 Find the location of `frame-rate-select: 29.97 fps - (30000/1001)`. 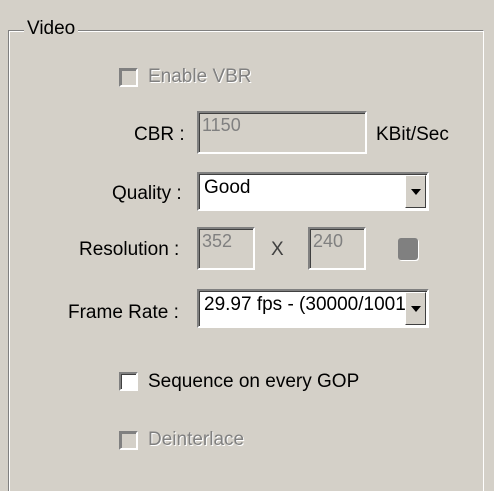

frame-rate-select: 29.97 fps - (30000/1001) is located at coordinates (313, 308).